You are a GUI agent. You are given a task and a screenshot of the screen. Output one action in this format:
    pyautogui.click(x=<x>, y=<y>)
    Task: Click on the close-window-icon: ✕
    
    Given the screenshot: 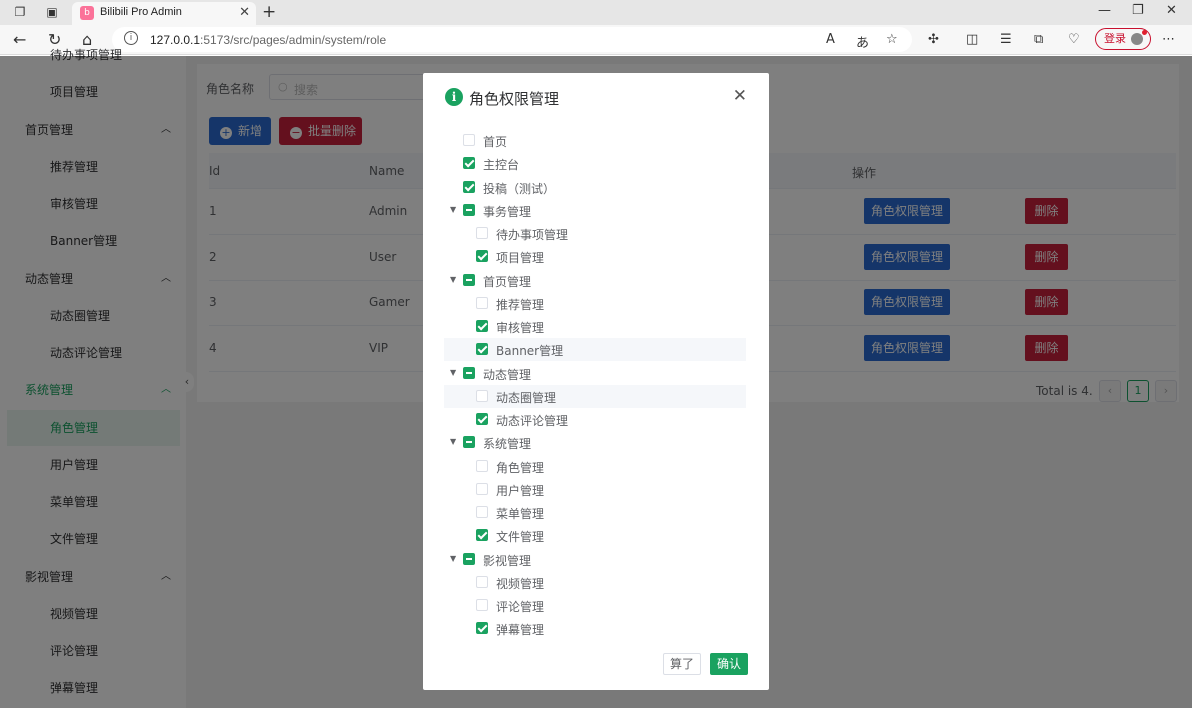 What is the action you would take?
    pyautogui.click(x=1171, y=10)
    